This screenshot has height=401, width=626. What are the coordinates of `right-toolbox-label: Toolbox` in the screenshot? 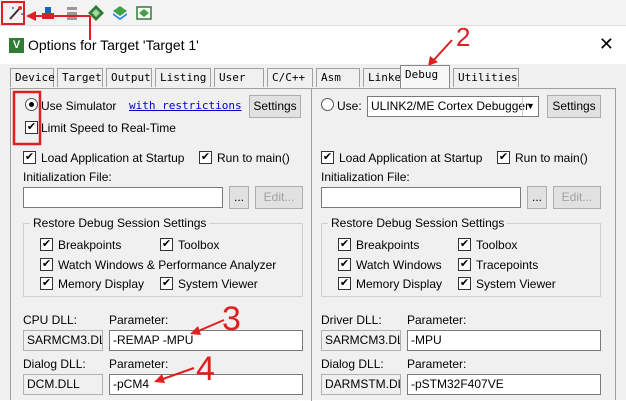 It's located at (497, 245).